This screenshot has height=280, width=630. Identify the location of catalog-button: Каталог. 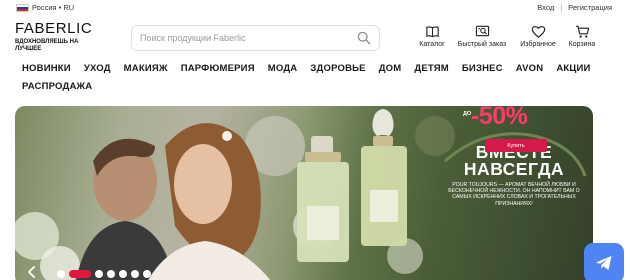
(432, 36).